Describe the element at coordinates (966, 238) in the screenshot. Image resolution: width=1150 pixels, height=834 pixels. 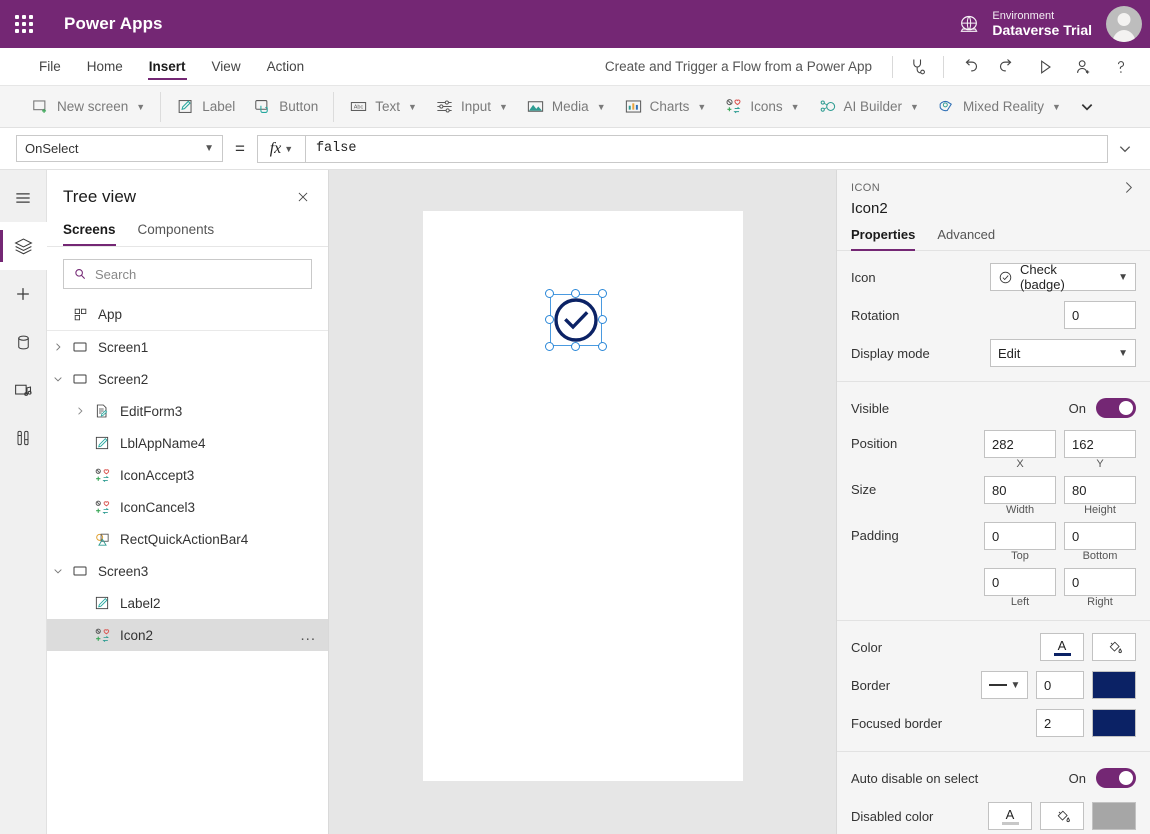
I see `tab-advanced: Advanced` at that location.